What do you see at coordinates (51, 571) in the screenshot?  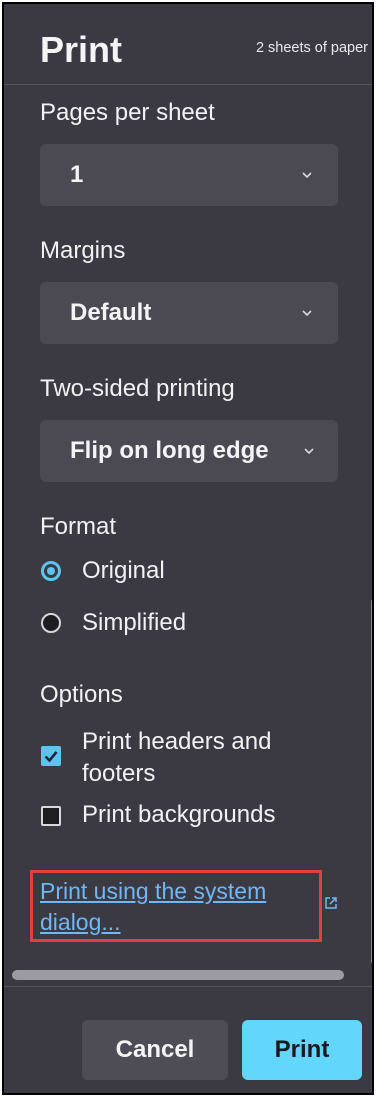 I see `radio-selected-icon` at bounding box center [51, 571].